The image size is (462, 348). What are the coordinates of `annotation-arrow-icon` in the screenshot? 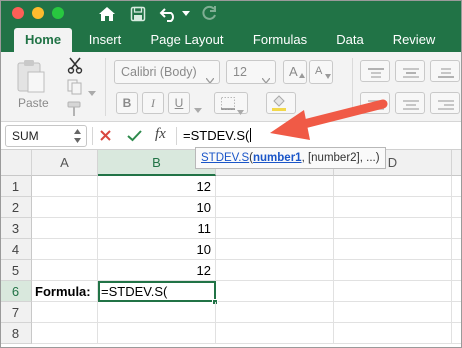 It's located at (329, 119).